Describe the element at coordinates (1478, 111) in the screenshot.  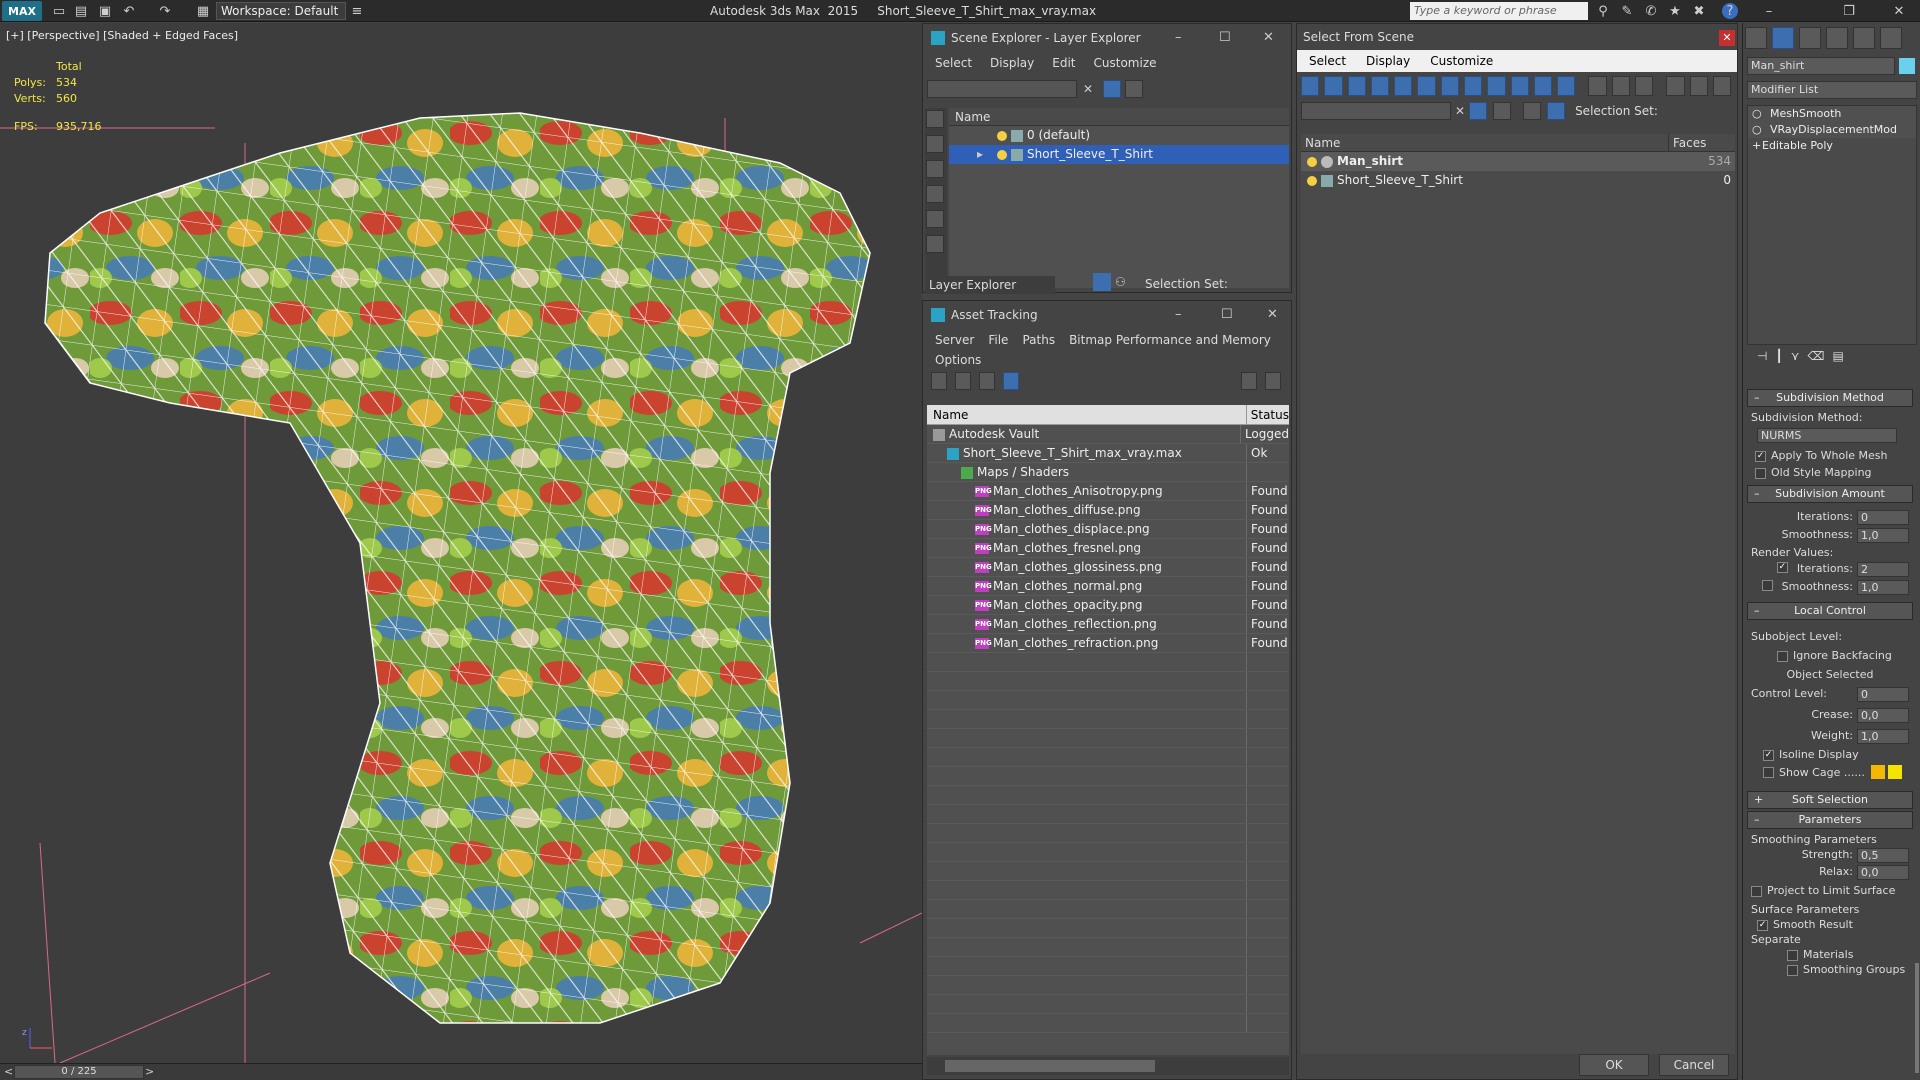
I see `filter-icon` at that location.